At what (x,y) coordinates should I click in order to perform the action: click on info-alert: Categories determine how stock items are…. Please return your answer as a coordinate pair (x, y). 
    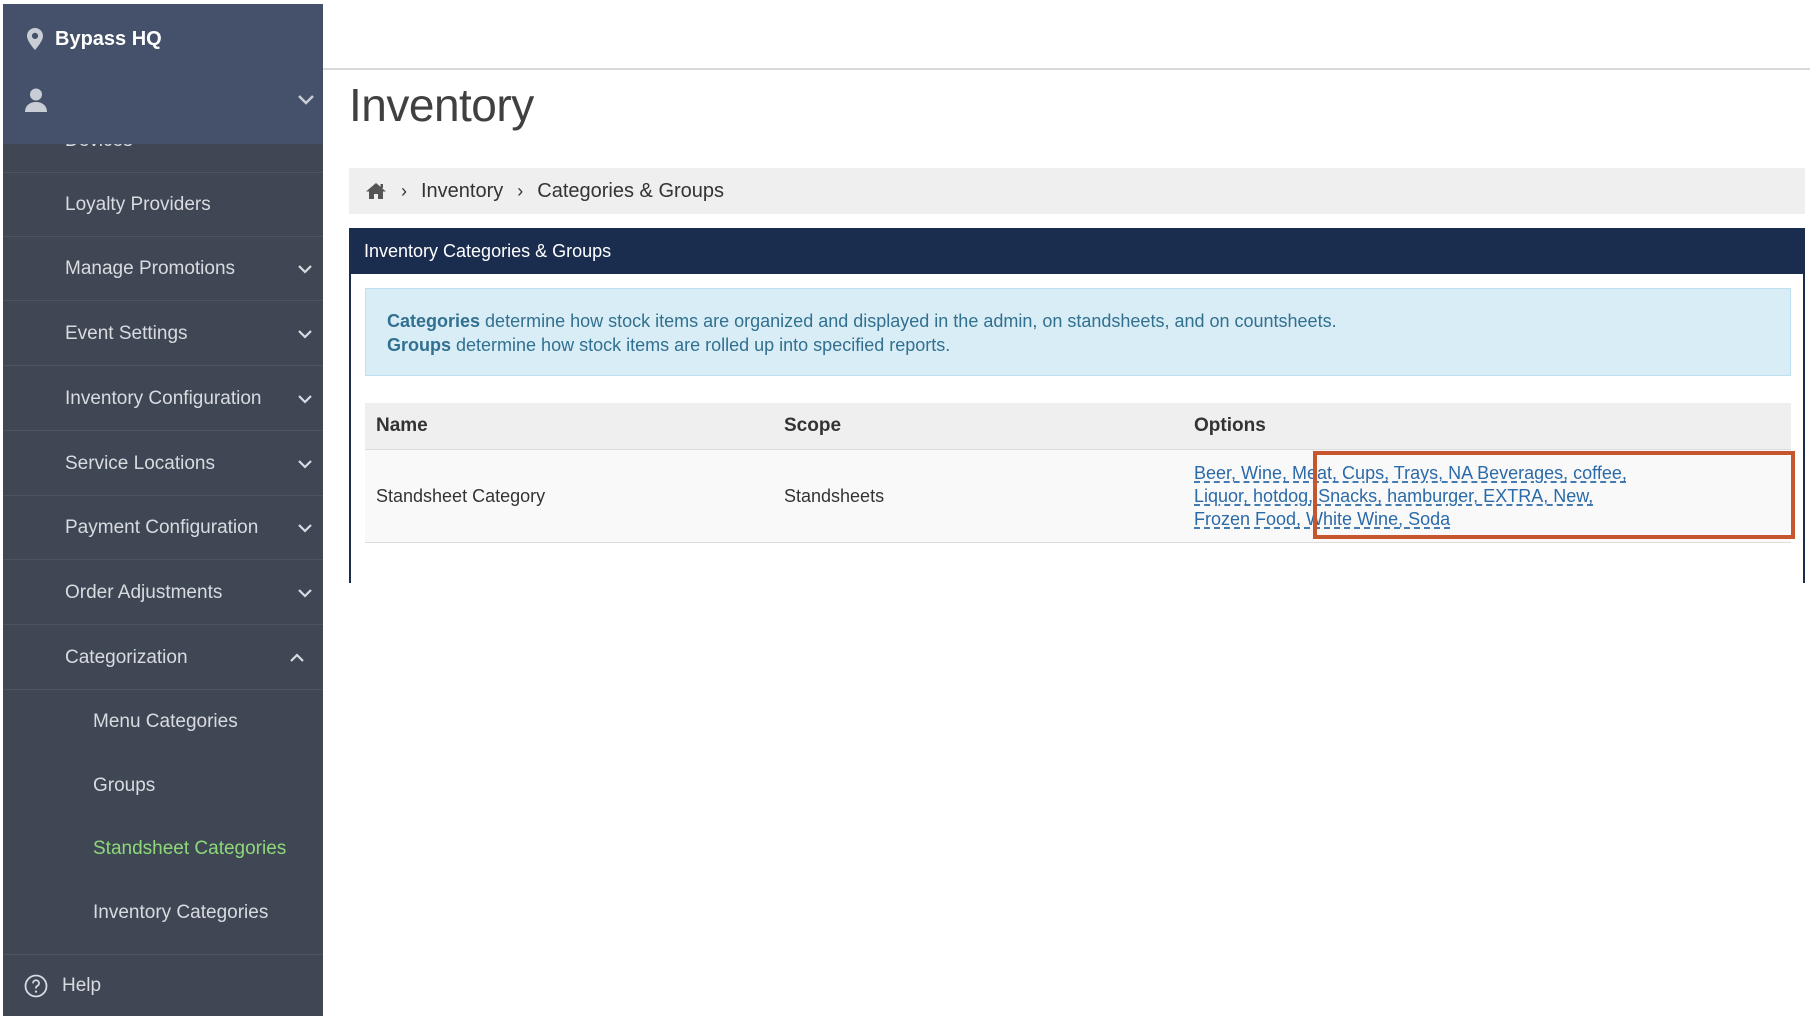
    Looking at the image, I should click on (1078, 332).